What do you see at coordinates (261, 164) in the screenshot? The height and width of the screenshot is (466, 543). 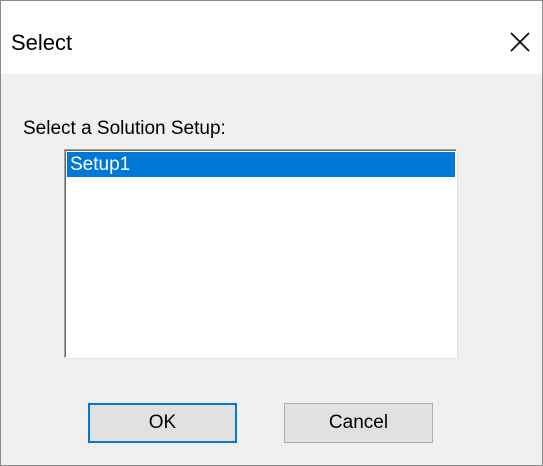 I see `list-item-setup1: Setup1` at bounding box center [261, 164].